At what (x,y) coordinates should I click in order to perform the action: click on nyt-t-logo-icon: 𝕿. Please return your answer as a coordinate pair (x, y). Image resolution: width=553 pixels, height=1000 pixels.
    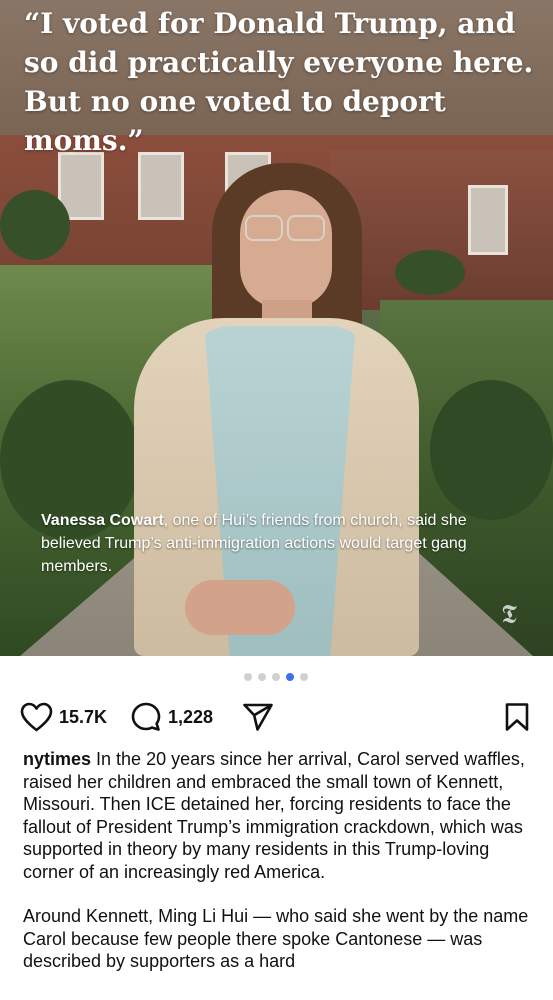
    Looking at the image, I should click on (509, 615).